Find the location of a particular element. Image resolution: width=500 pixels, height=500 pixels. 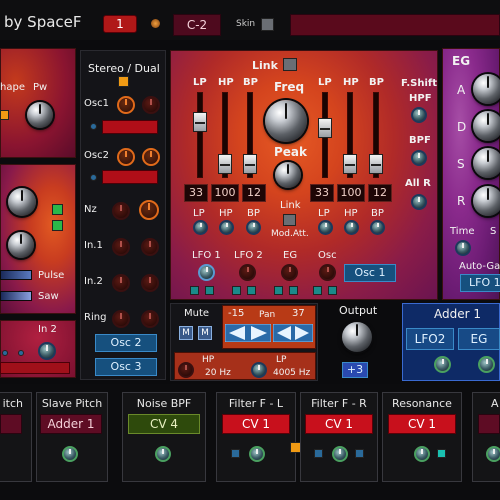

lp-mod-knob-left is located at coordinates (200, 227).